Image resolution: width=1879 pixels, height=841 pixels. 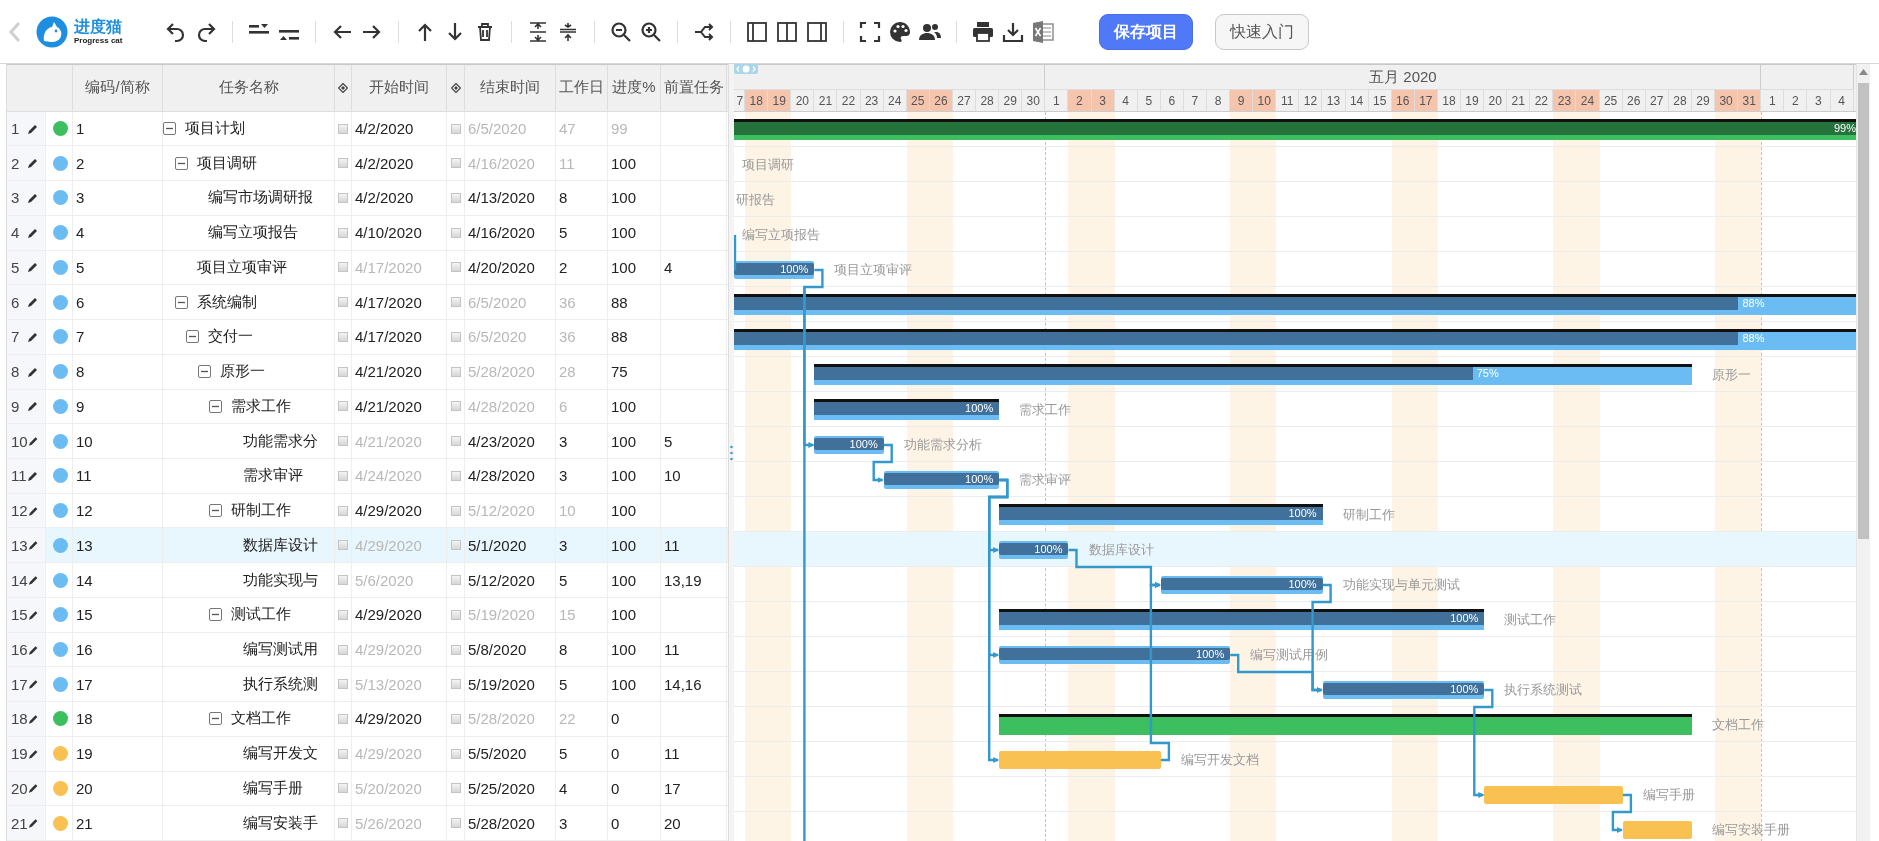 What do you see at coordinates (367, 407) in the screenshot?
I see `table-row: 9 9 需求工作 4/21/2020 4/28/2020 6 100` at bounding box center [367, 407].